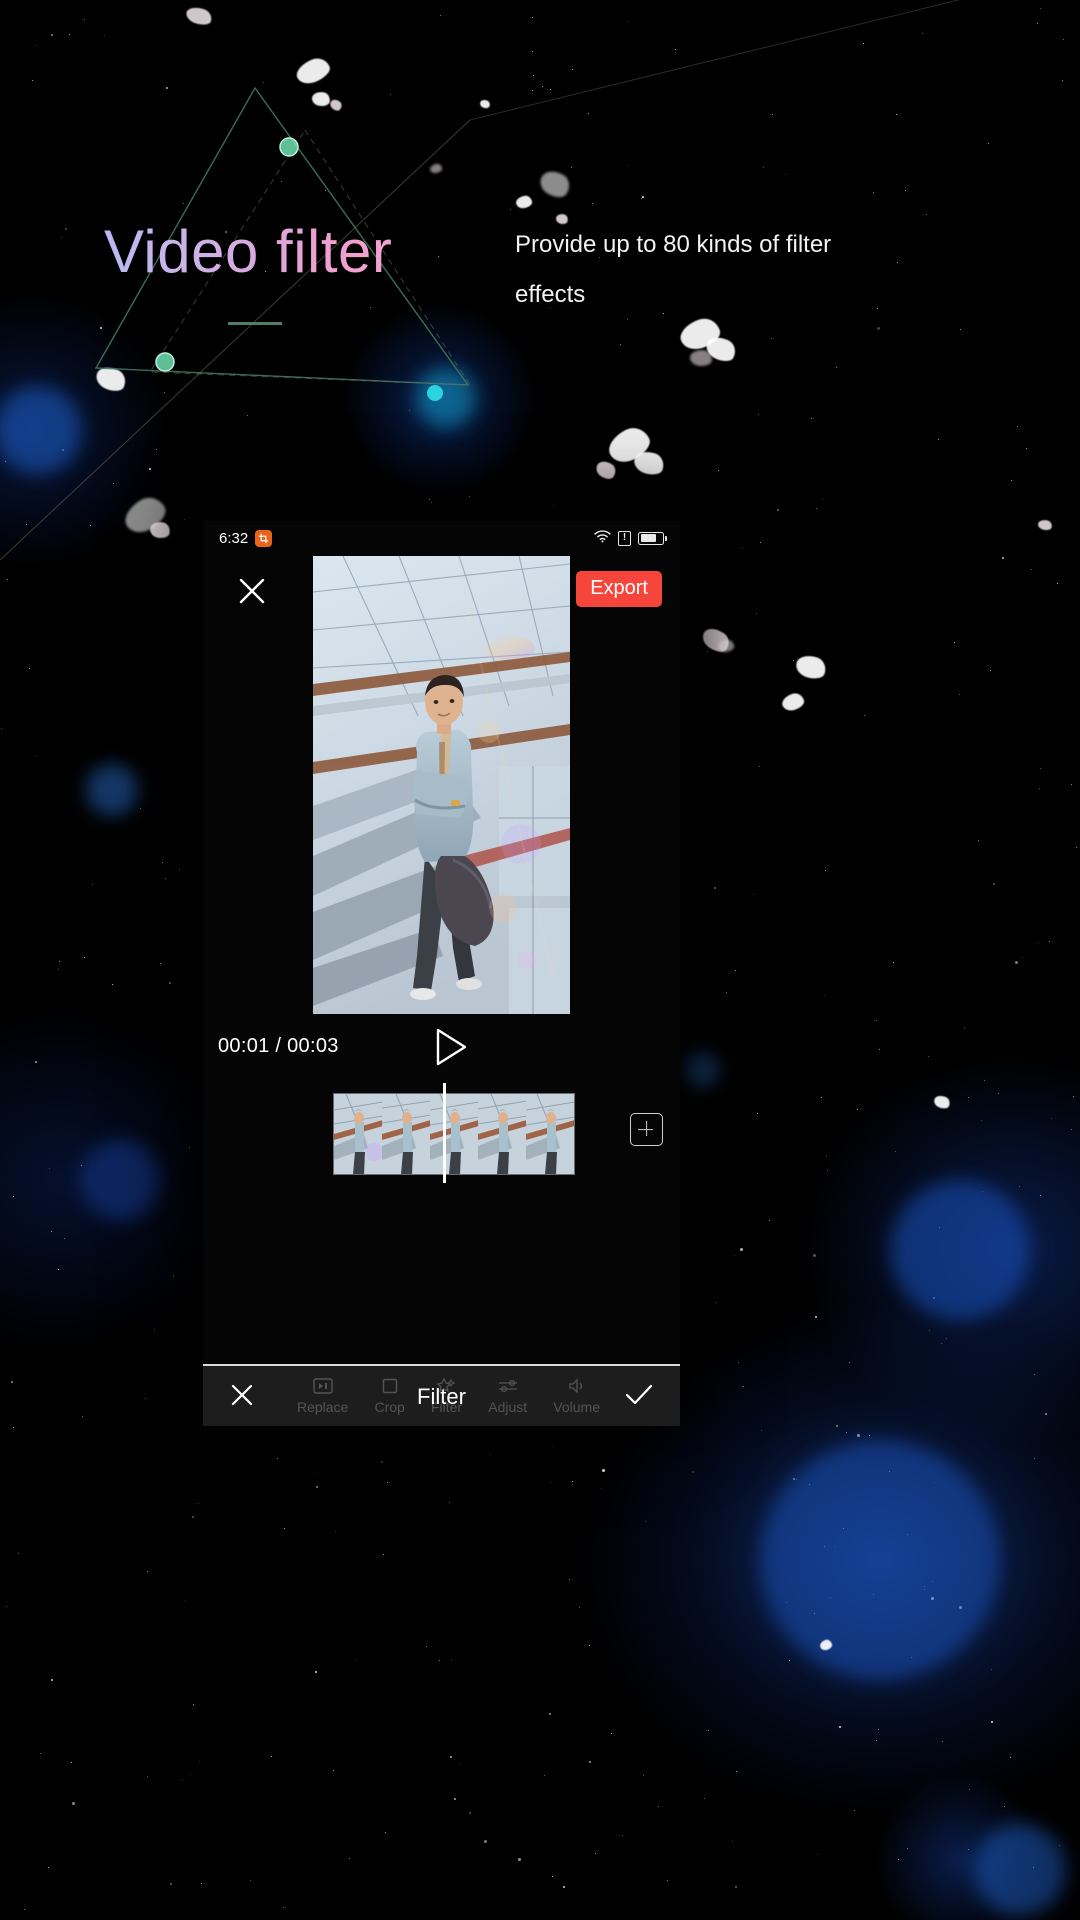 Image resolution: width=1080 pixels, height=1920 pixels. Describe the element at coordinates (577, 1386) in the screenshot. I see `volume-icon` at that location.